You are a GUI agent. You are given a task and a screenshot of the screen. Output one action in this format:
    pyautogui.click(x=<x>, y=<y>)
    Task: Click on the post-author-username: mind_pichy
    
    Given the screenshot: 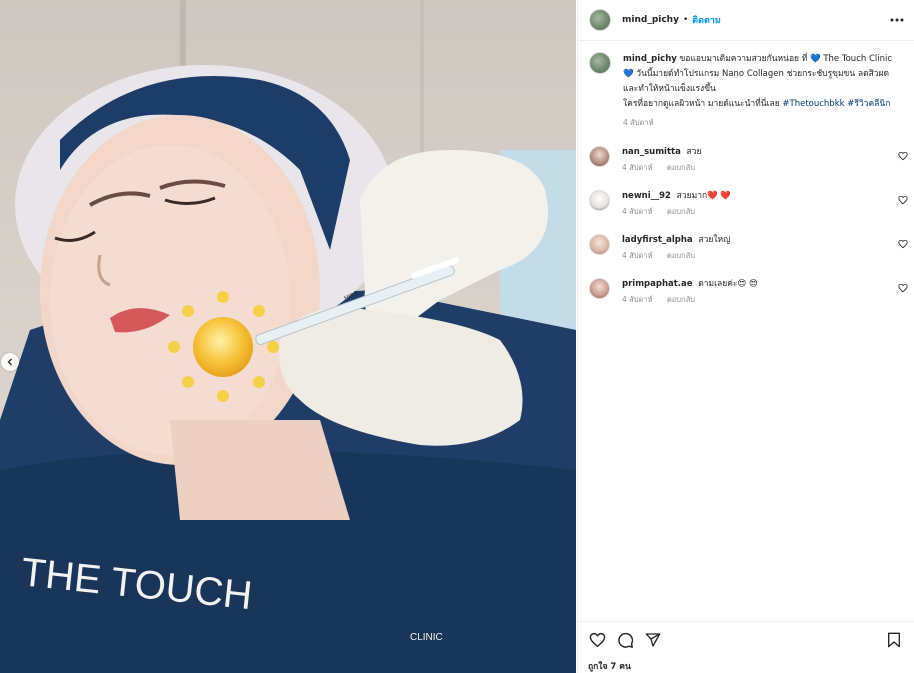 What is the action you would take?
    pyautogui.click(x=650, y=20)
    